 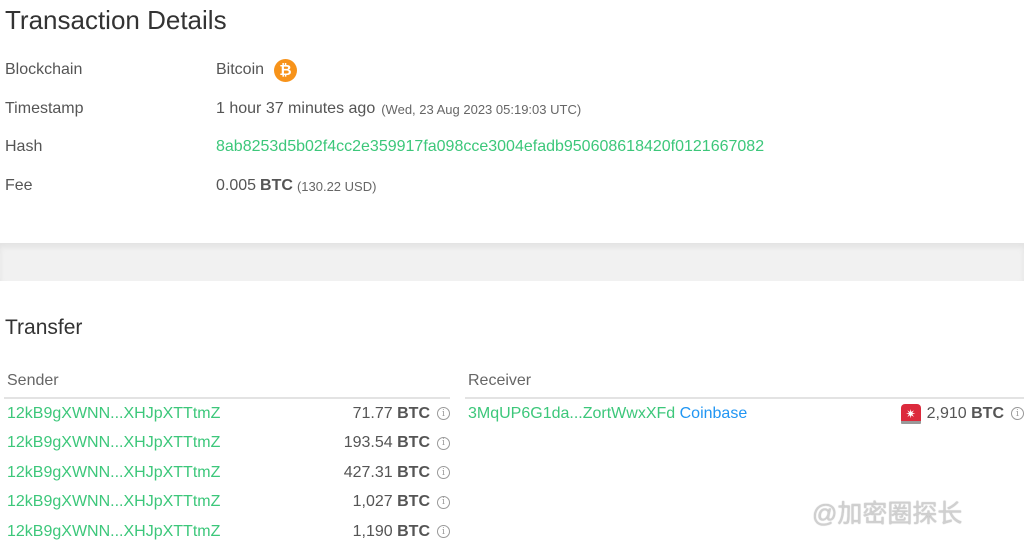 I want to click on receiver-amount: 2,910, so click(x=946, y=413).